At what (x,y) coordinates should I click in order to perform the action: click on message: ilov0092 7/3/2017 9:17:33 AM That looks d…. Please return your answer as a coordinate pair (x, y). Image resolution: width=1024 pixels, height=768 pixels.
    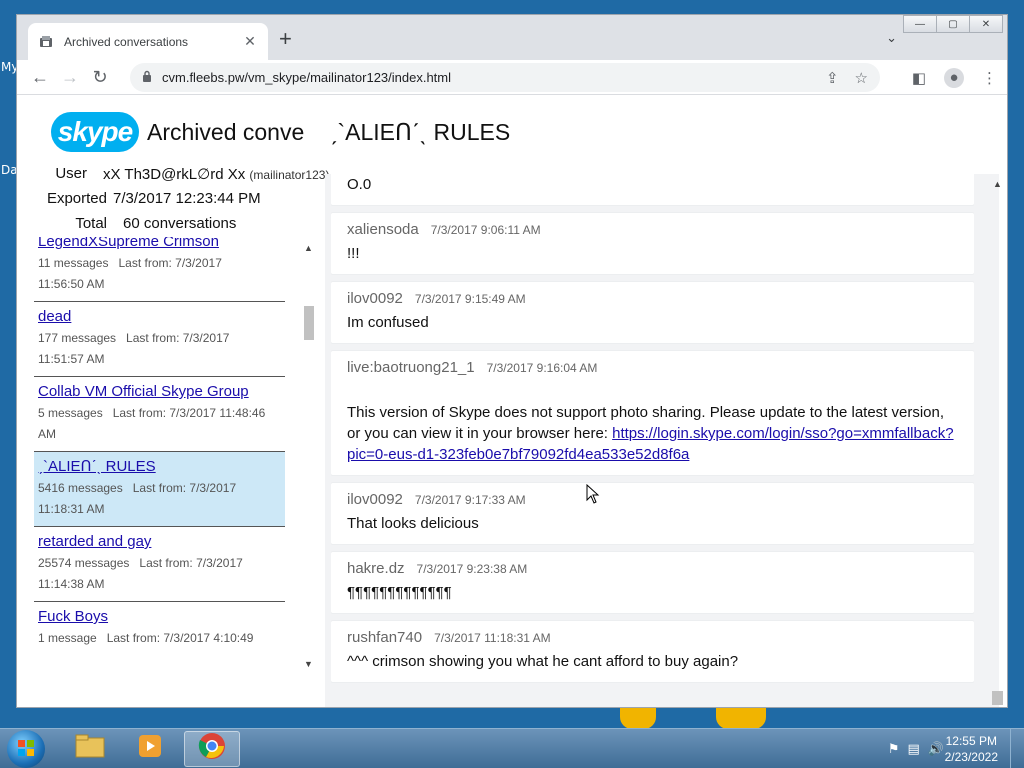
    Looking at the image, I should click on (652, 513).